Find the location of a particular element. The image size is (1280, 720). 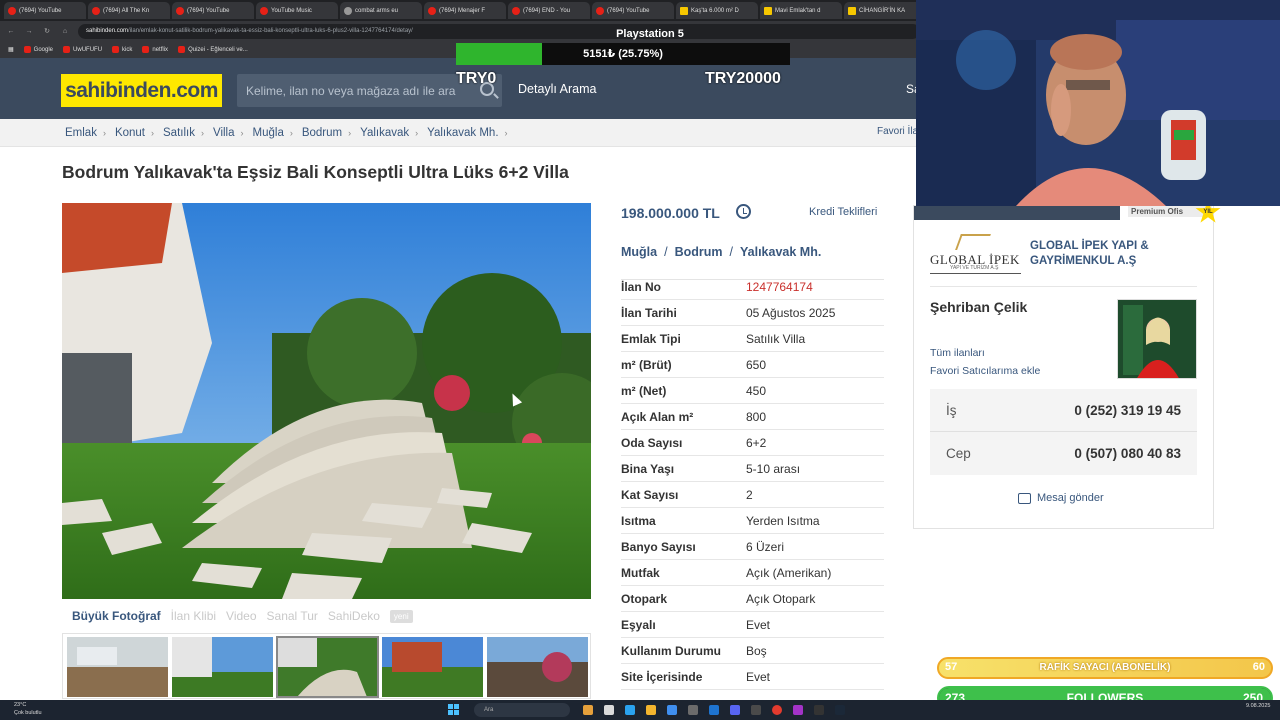

phone-number: 0 (507) 080 40 83 is located at coordinates (1127, 453).